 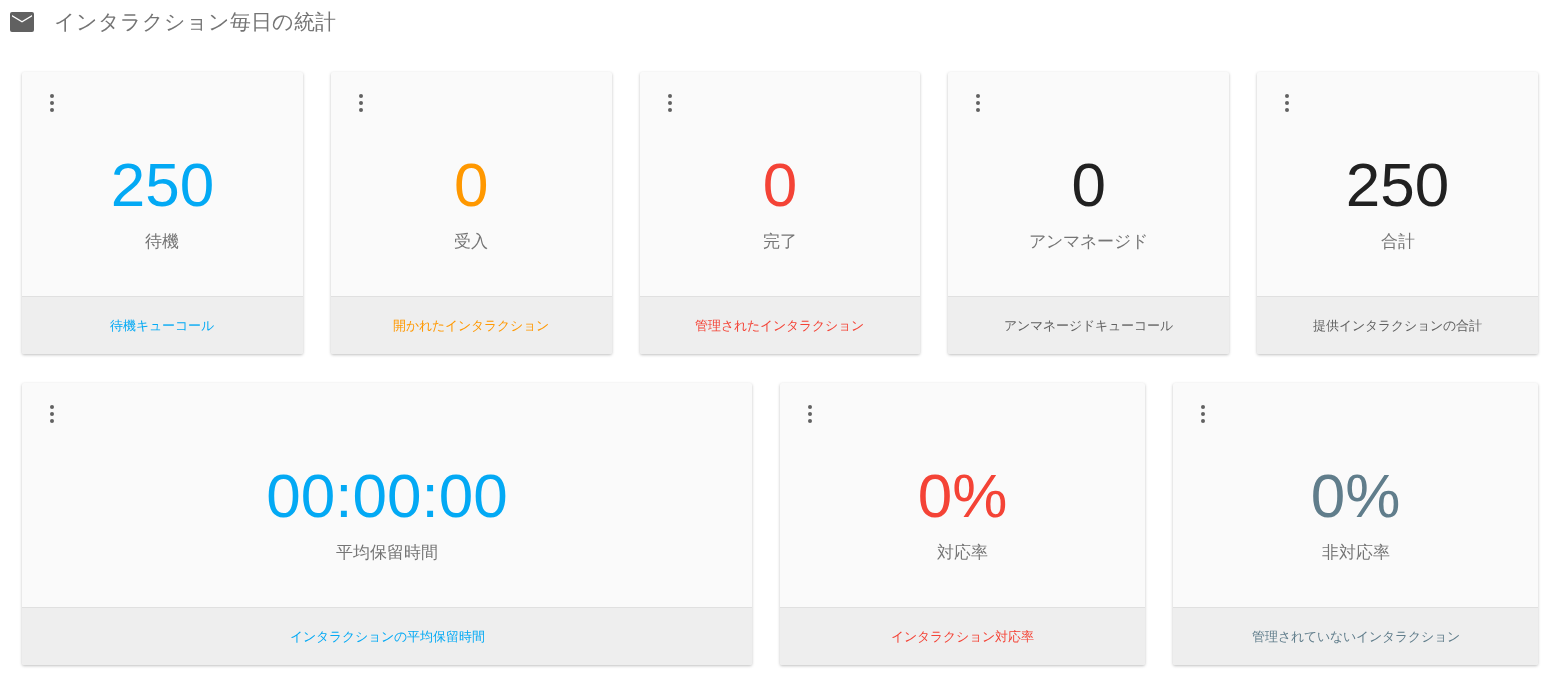 I want to click on stat-label: 完了, so click(x=780, y=241).